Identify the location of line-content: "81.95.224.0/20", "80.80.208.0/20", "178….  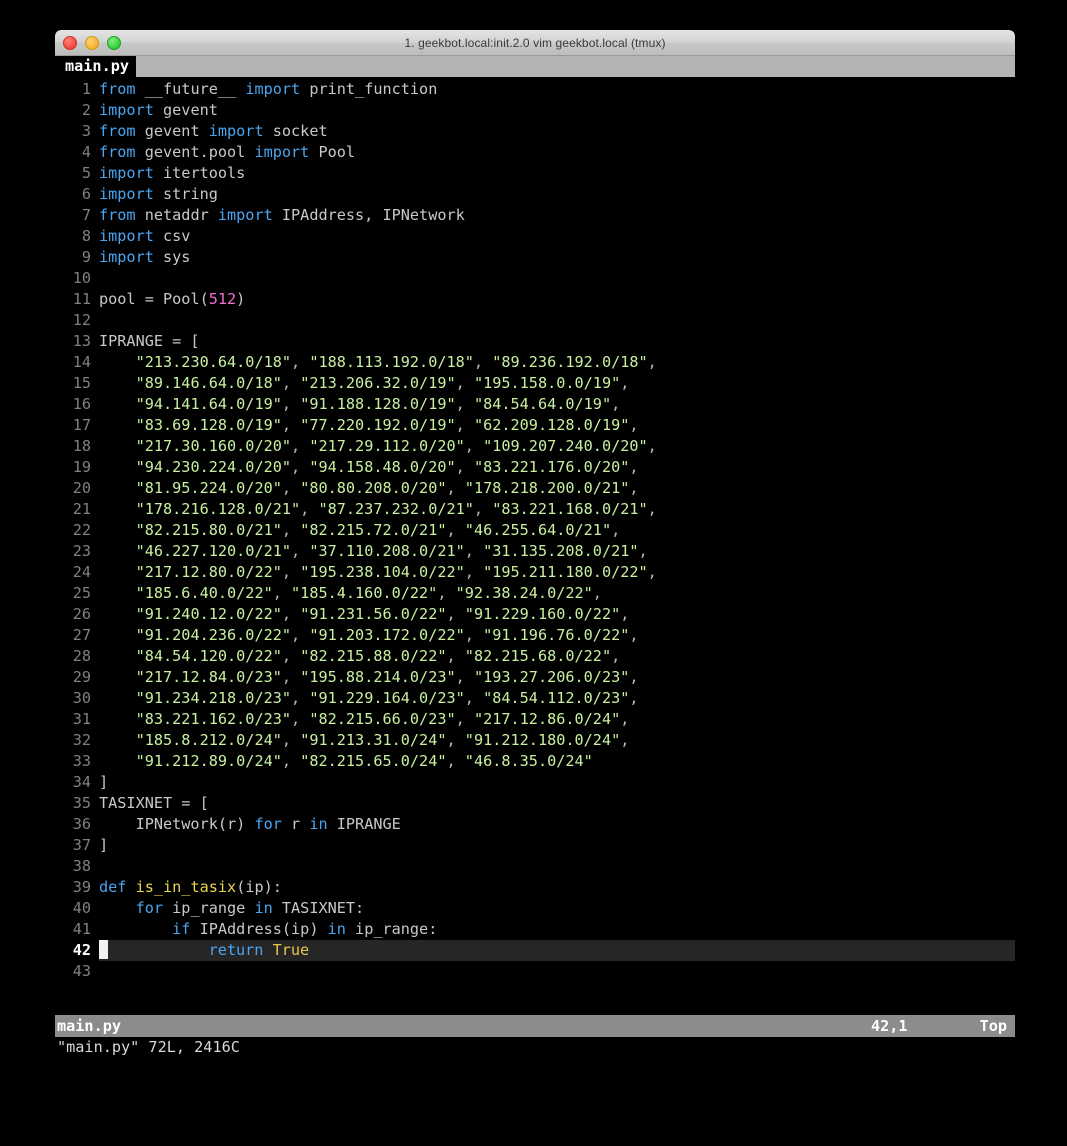
(369, 488).